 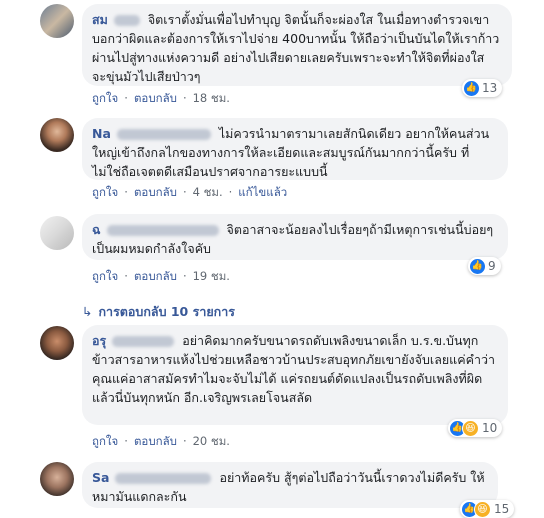 I want to click on timestamp: 4 ชม., so click(x=208, y=192).